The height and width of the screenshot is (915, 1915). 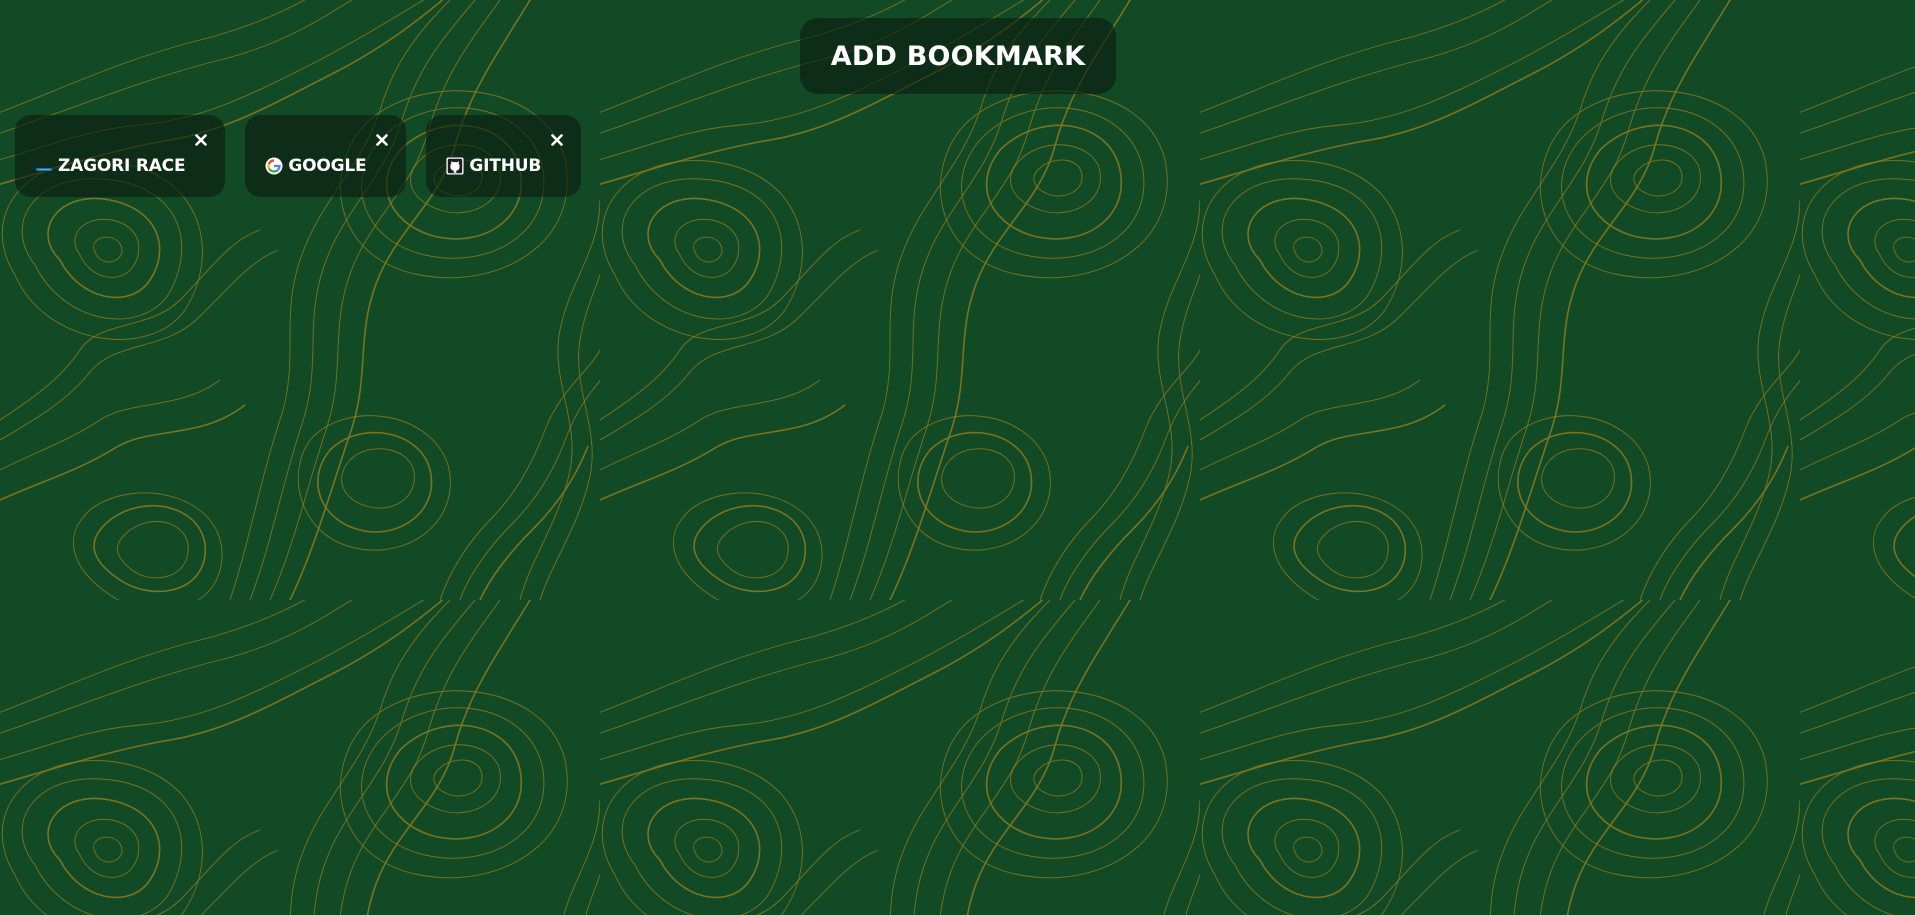 I want to click on bookmark-google: GOOGLE, so click(x=326, y=156).